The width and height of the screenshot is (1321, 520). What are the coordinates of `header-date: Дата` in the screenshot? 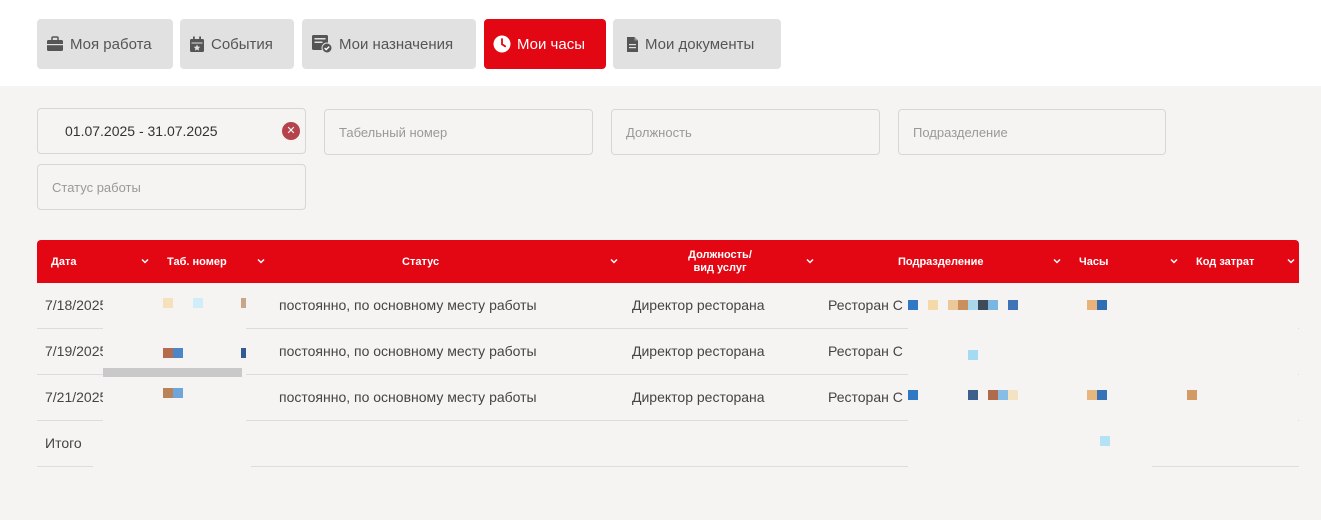 It's located at (63, 261).